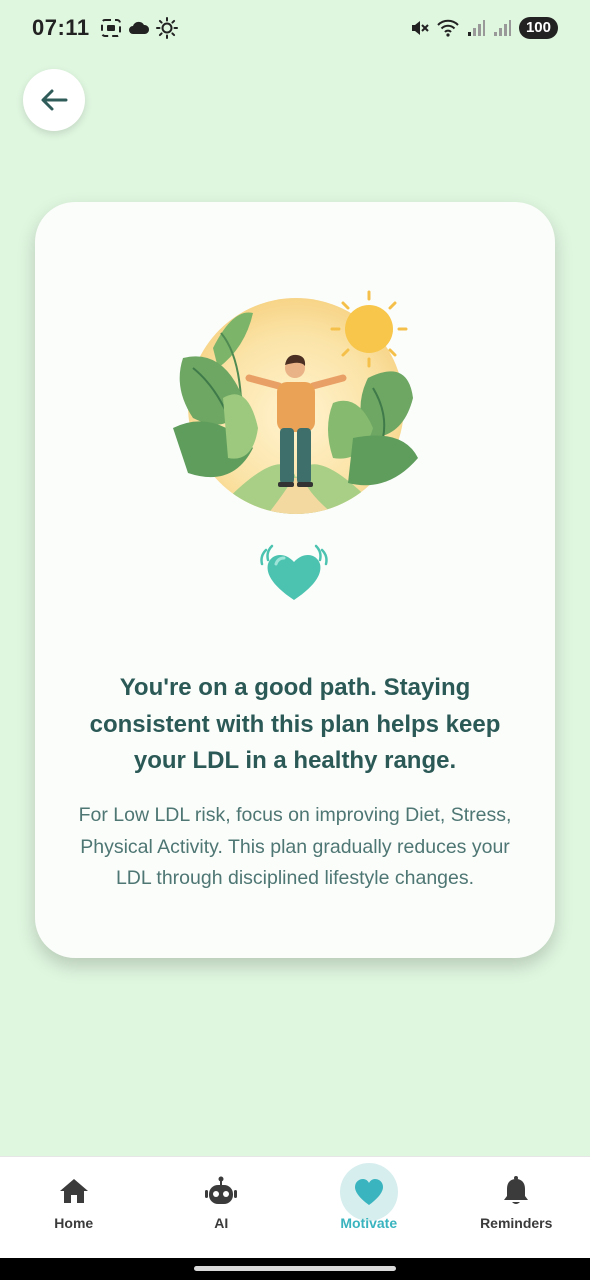 Image resolution: width=590 pixels, height=1280 pixels. I want to click on screenshot-icon, so click(110, 28).